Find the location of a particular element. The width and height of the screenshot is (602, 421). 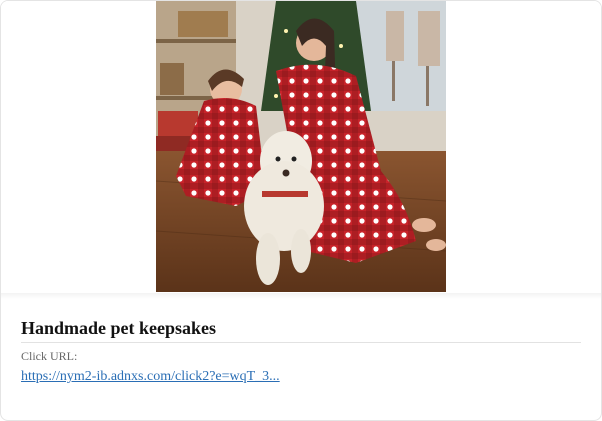

click-url-label: Click URL: is located at coordinates (49, 356).